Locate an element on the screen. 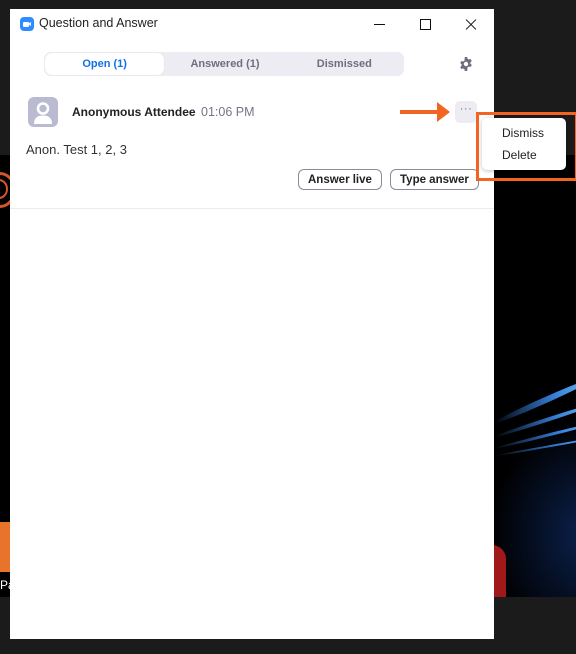 This screenshot has height=654, width=576. more-options-button: ··· is located at coordinates (466, 112).